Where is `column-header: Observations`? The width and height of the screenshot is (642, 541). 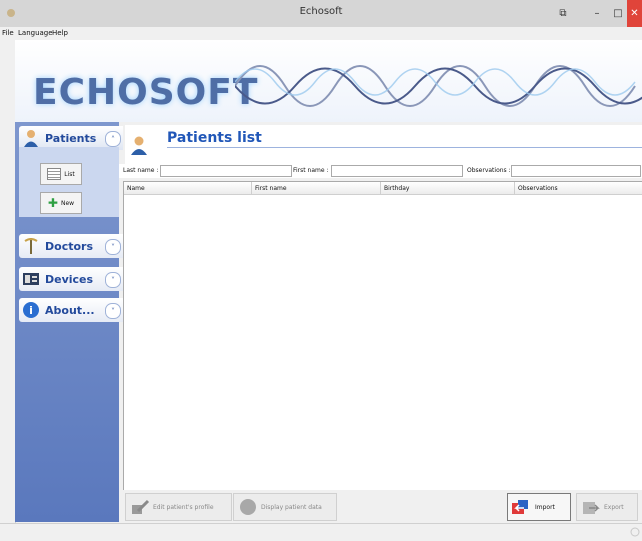
column-header: Observations is located at coordinates (538, 188).